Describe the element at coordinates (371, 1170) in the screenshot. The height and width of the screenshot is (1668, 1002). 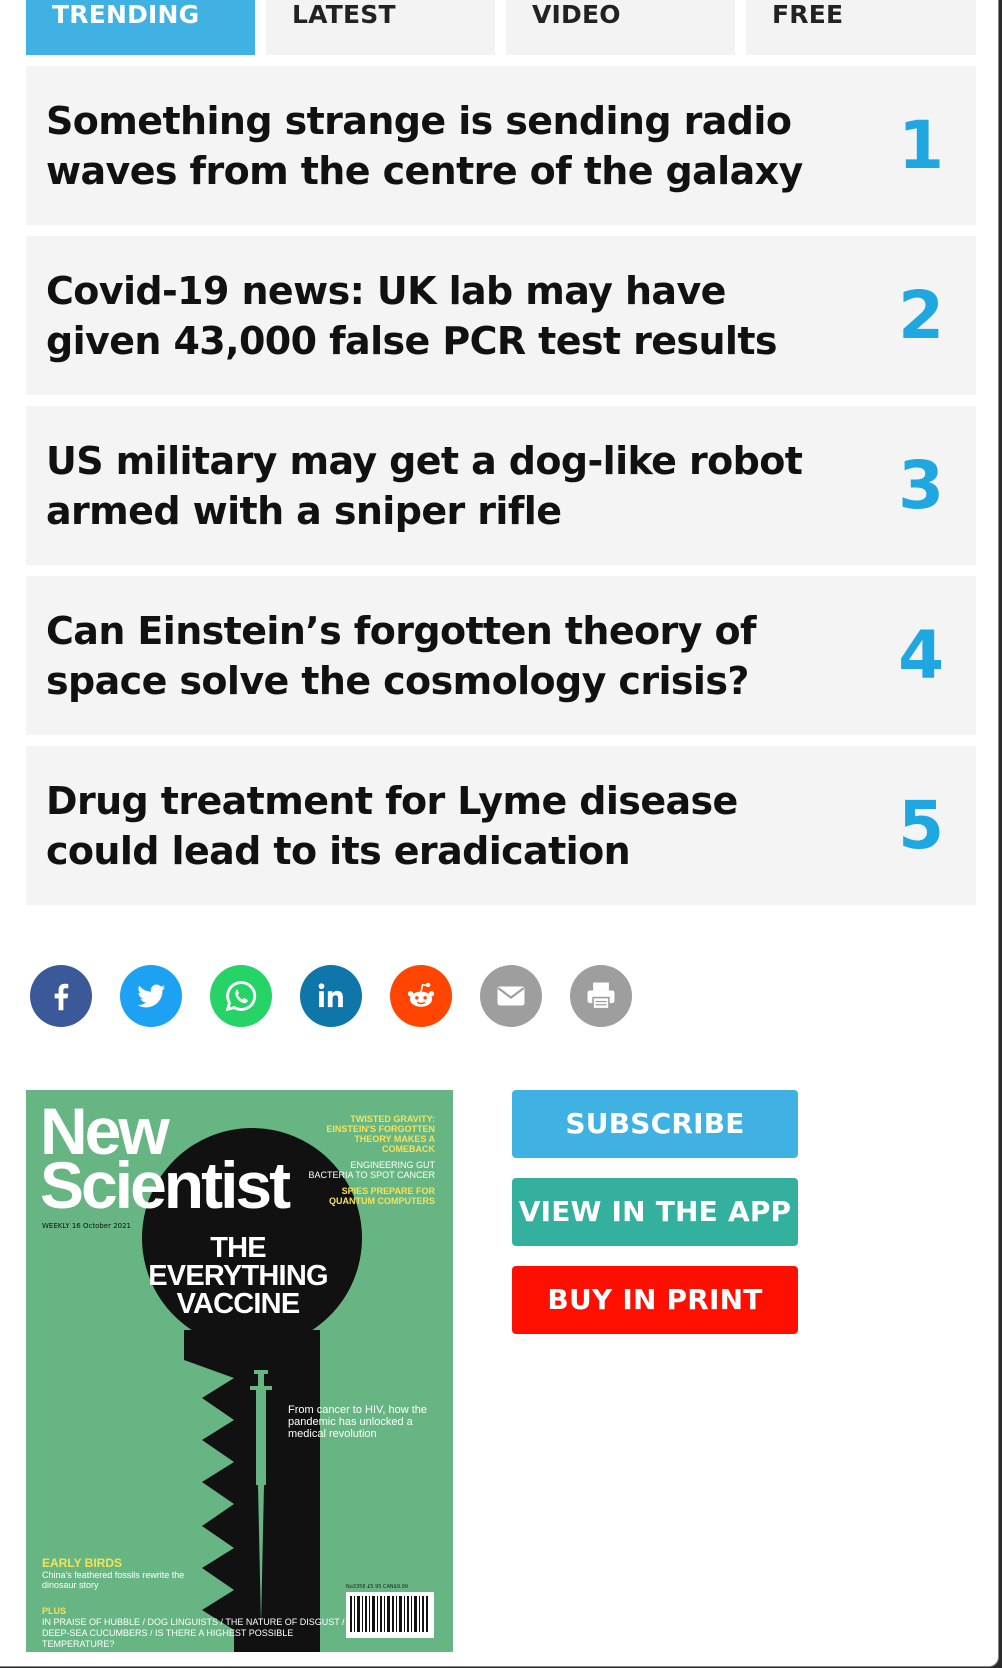
I see `cover-blurb: ENGINEERING GUT BACTERIA TO SPOT CANCER` at that location.